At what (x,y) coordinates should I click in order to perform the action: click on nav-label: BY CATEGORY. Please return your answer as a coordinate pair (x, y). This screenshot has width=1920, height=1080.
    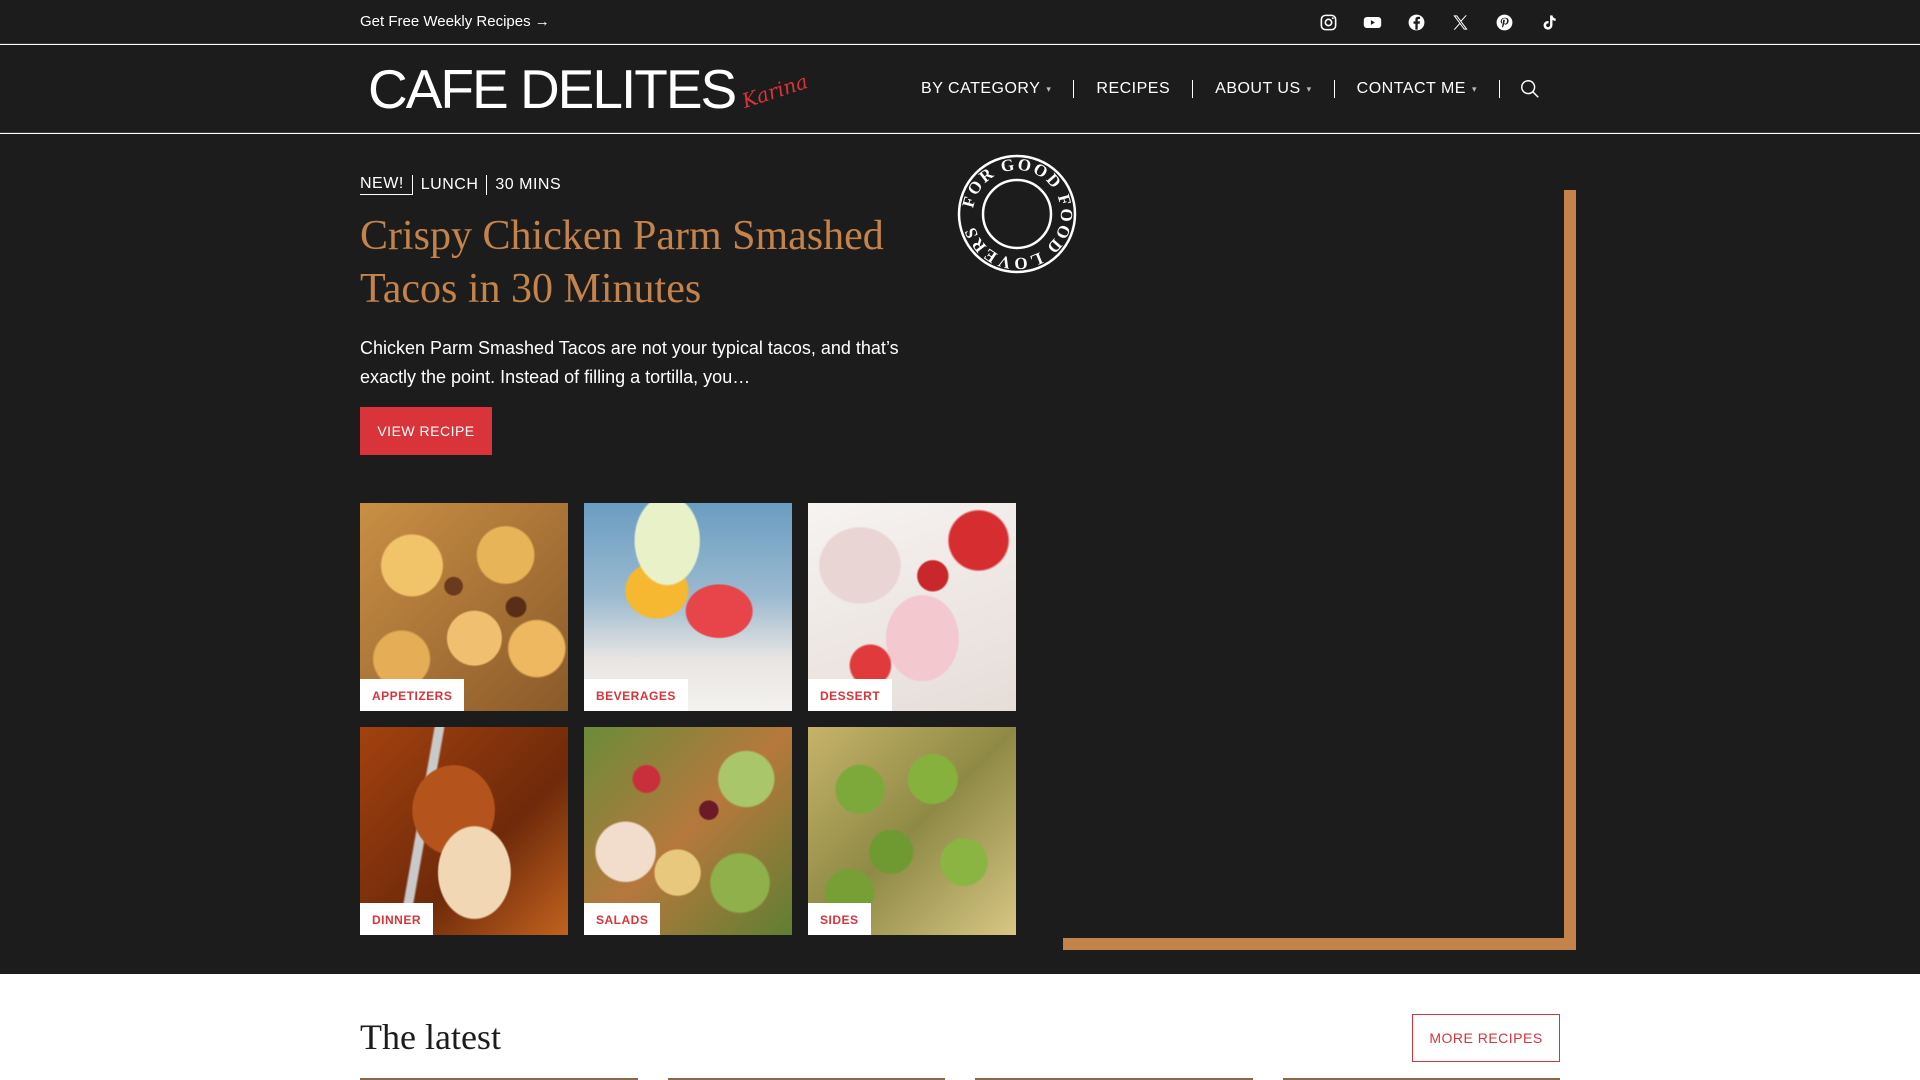
    Looking at the image, I should click on (981, 88).